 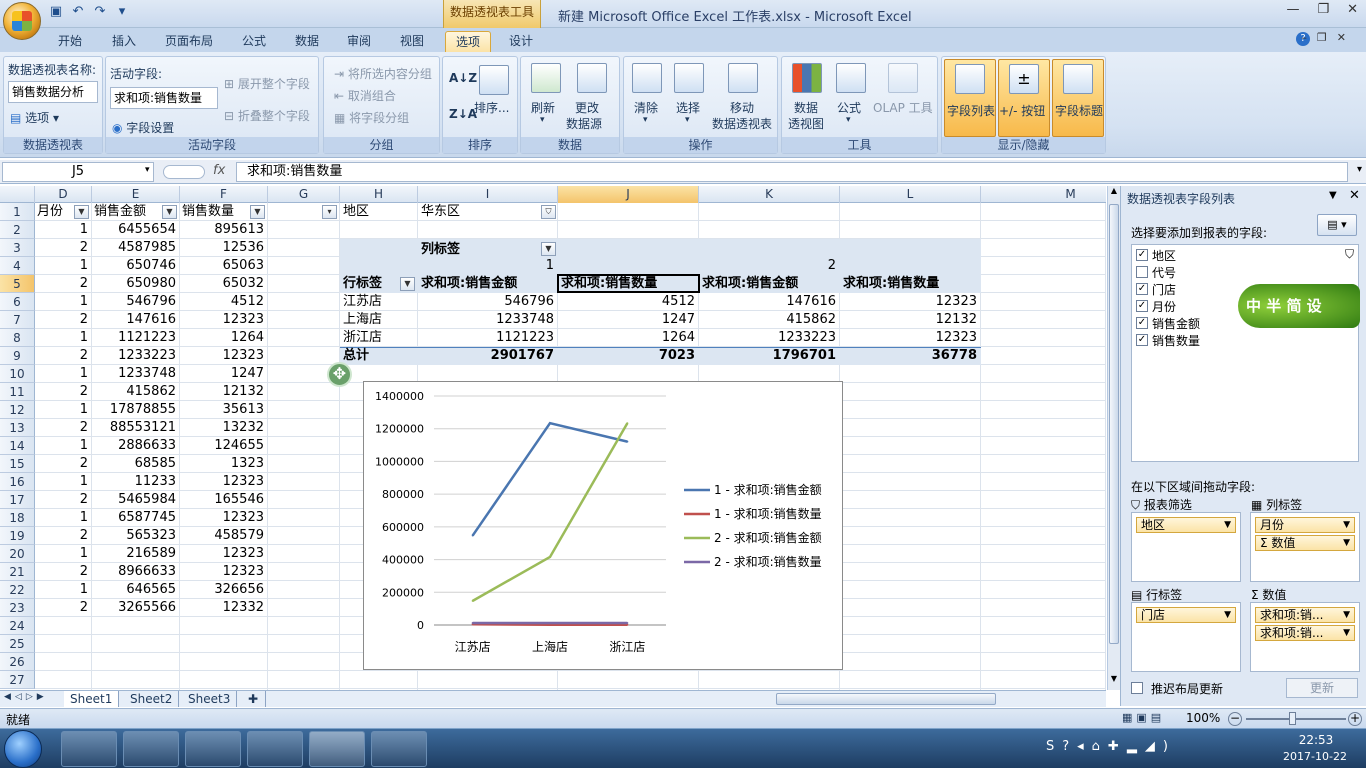 I want to click on data-cell: 1264, so click(x=223, y=338).